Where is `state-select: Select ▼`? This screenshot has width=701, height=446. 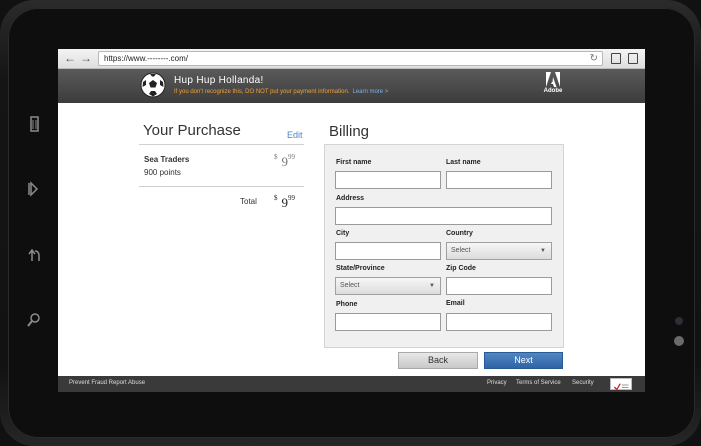 state-select: Select ▼ is located at coordinates (388, 286).